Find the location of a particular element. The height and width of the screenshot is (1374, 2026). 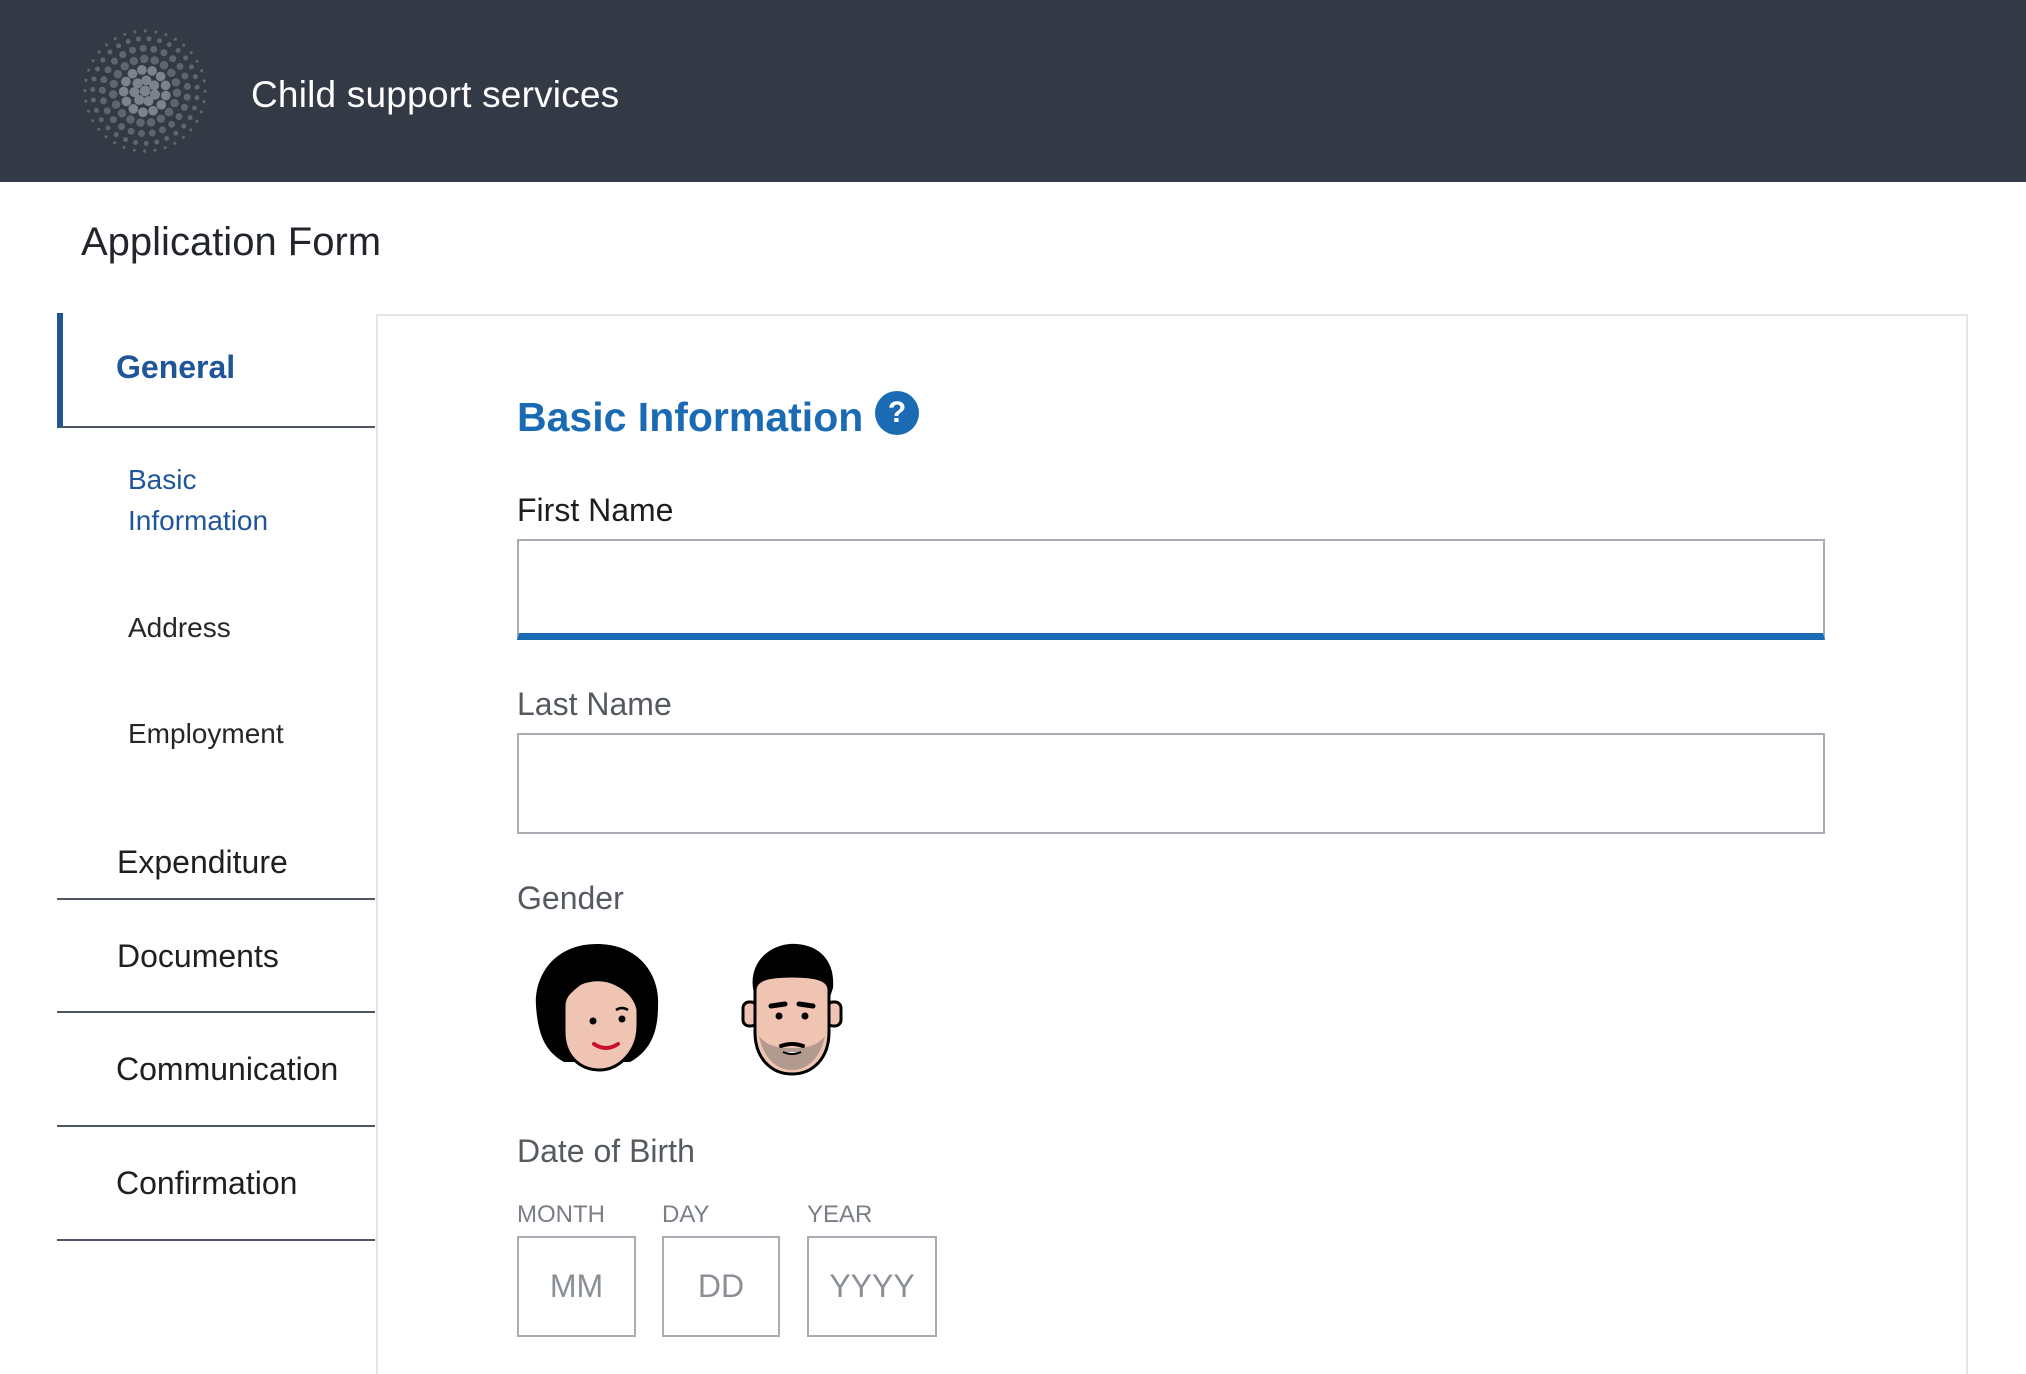

nav-item-address: Address is located at coordinates (179, 627).